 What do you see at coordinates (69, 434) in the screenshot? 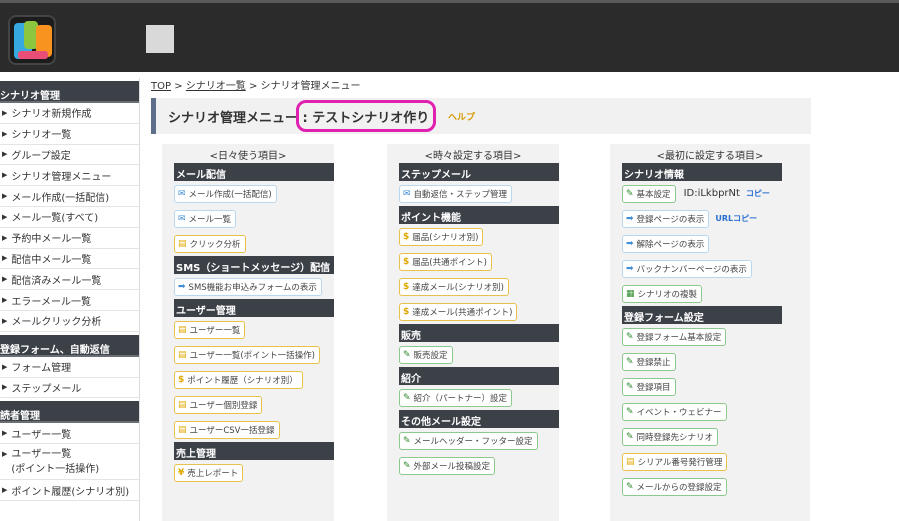
I see `sidebar-item: ▶ ユーザー一覧` at bounding box center [69, 434].